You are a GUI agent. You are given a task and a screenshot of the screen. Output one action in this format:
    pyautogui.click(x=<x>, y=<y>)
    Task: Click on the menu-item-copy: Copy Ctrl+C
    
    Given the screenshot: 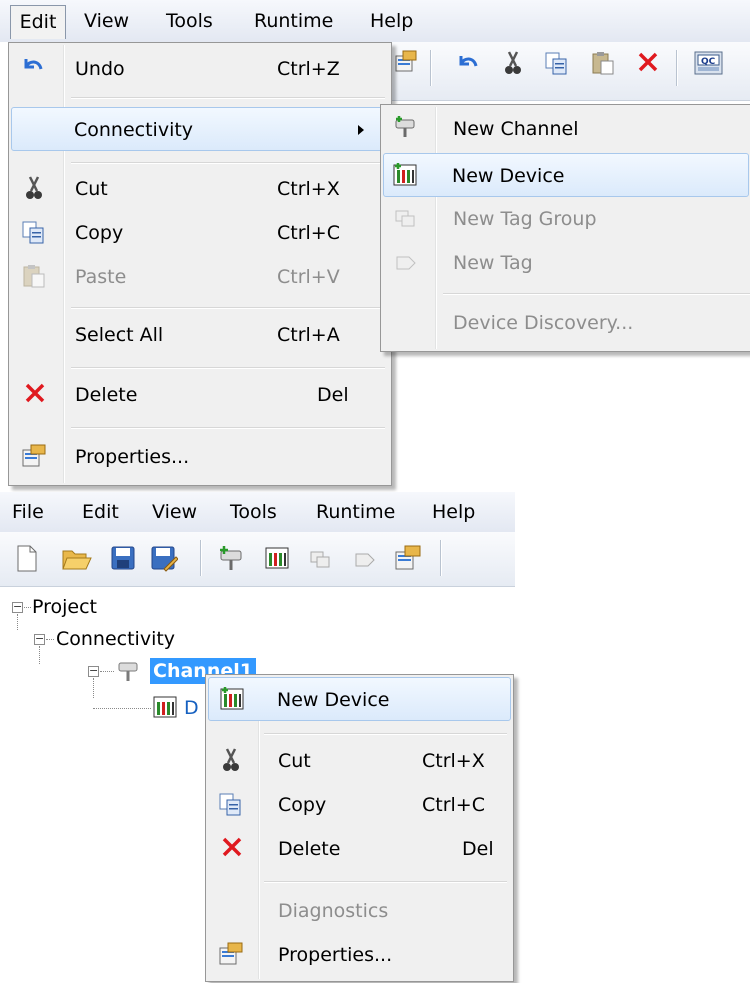 What is the action you would take?
    pyautogui.click(x=200, y=233)
    